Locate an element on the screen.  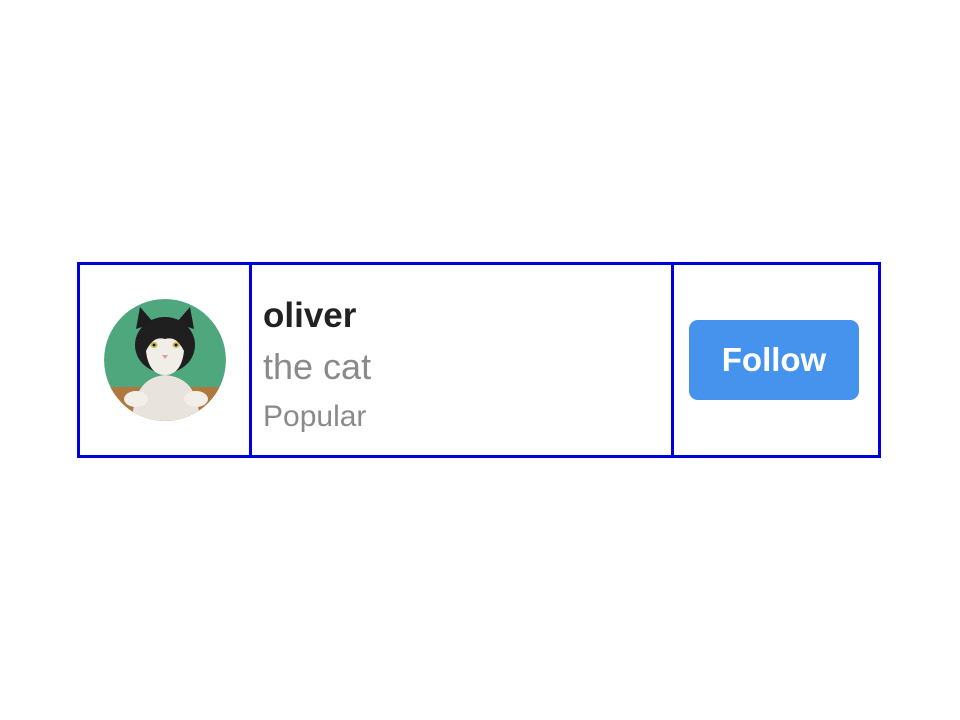
follow-button: Follow is located at coordinates (774, 360).